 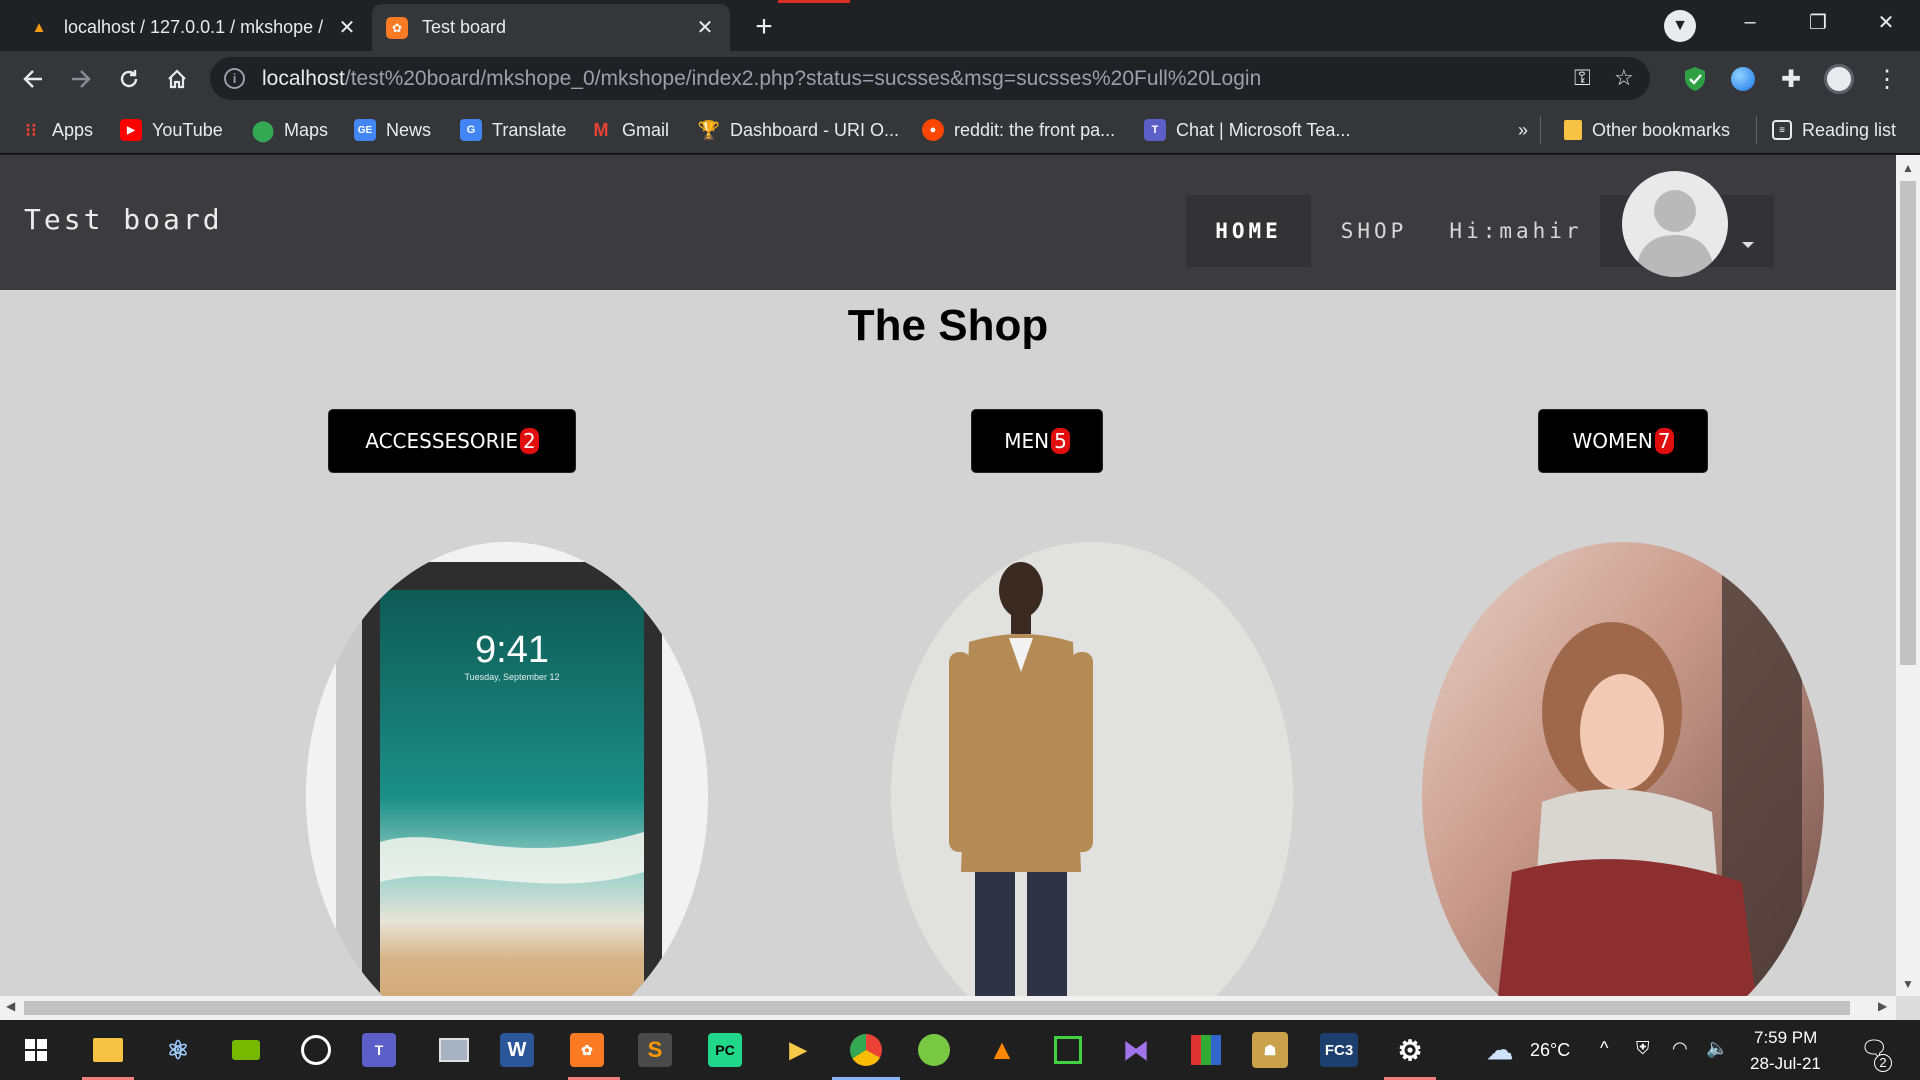 I want to click on home-icon, so click(x=177, y=79).